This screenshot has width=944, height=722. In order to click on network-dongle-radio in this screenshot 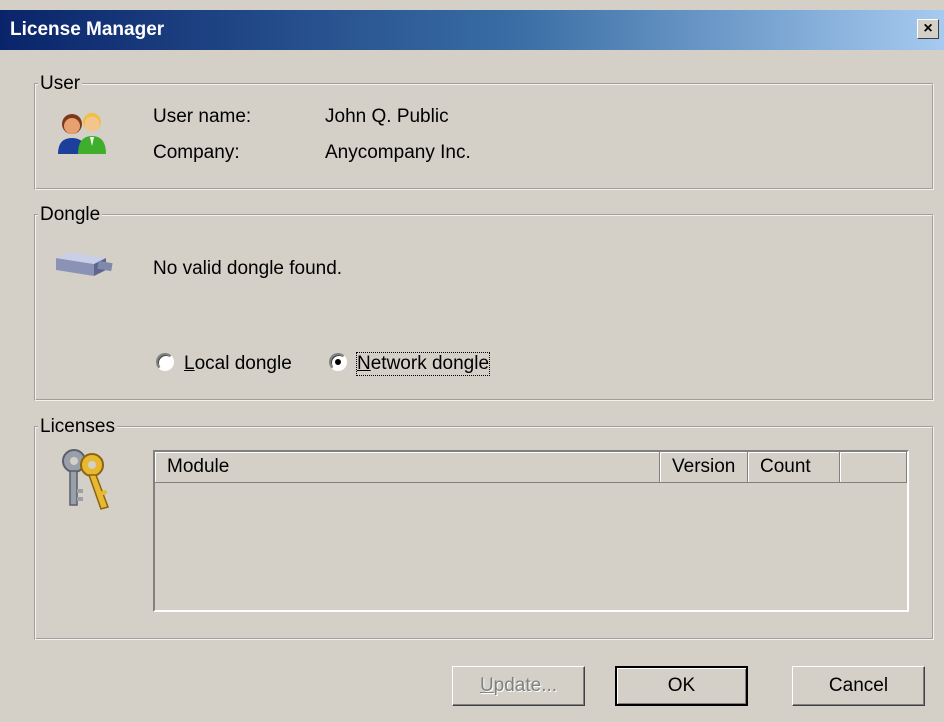, I will do `click(338, 362)`.